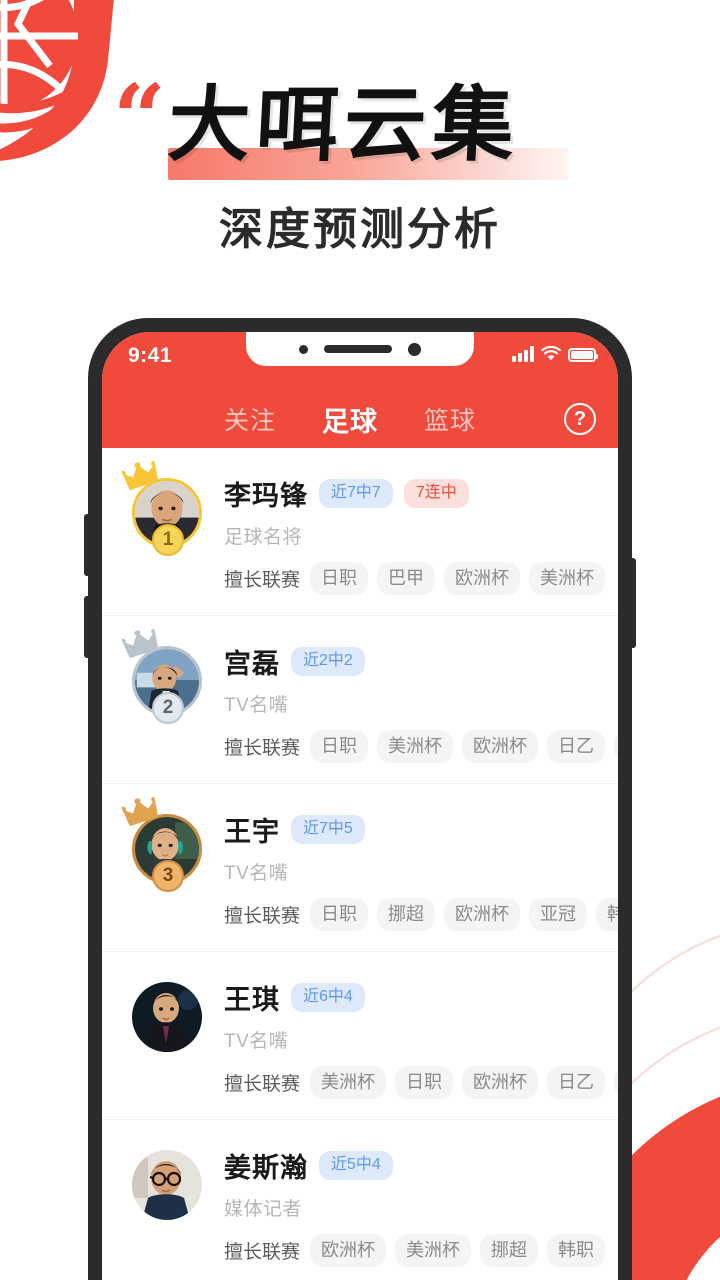  I want to click on expert-league-tags: 擅长联赛 日职 美洲杯 欧洲杯 日乙 挪超, so click(421, 746).